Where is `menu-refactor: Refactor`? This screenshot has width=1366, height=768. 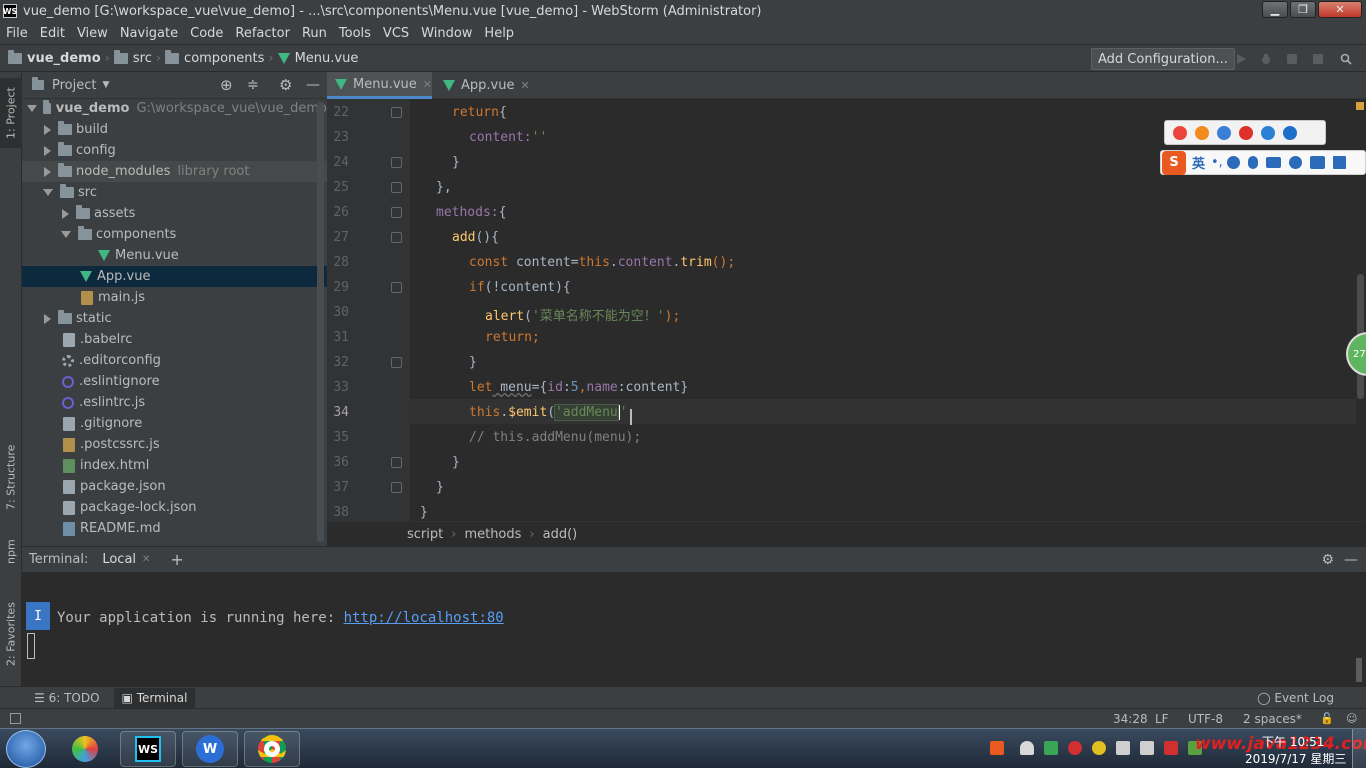 menu-refactor: Refactor is located at coordinates (262, 33).